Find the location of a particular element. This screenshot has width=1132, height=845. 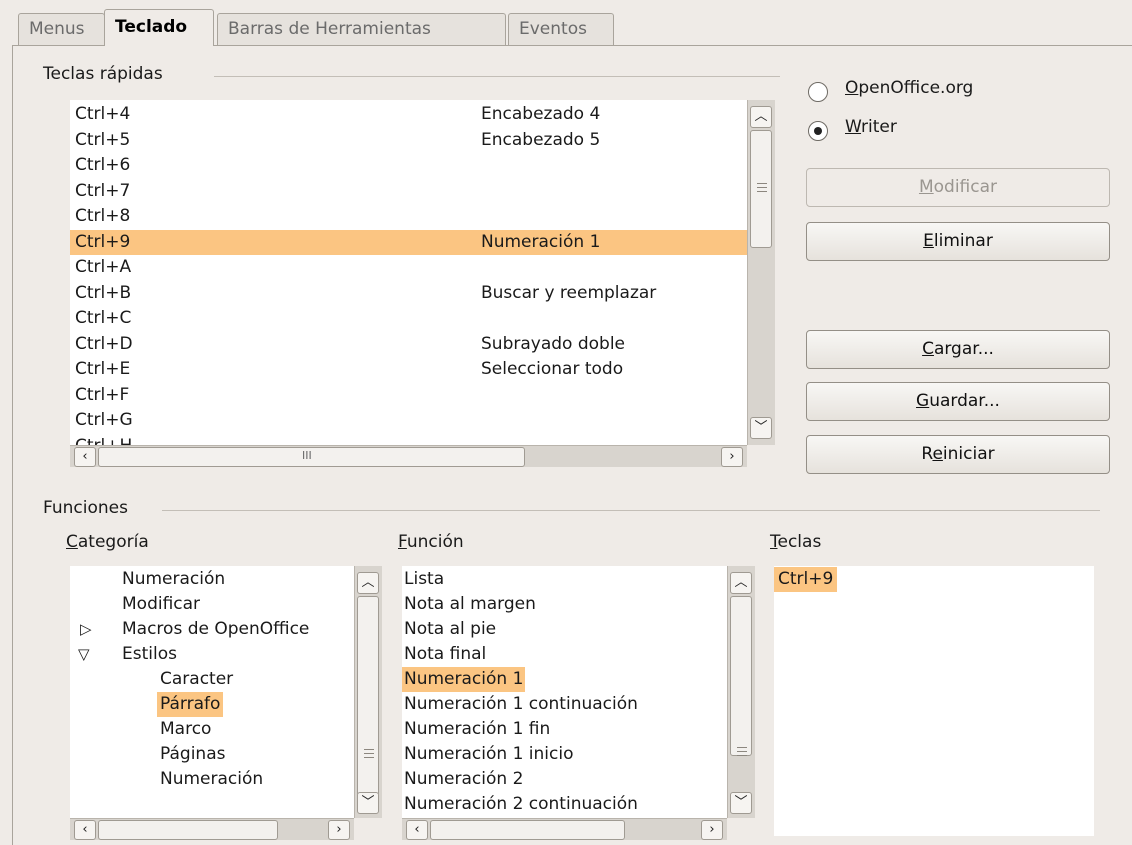

shortcut-key: Ctrl+7 is located at coordinates (103, 190).